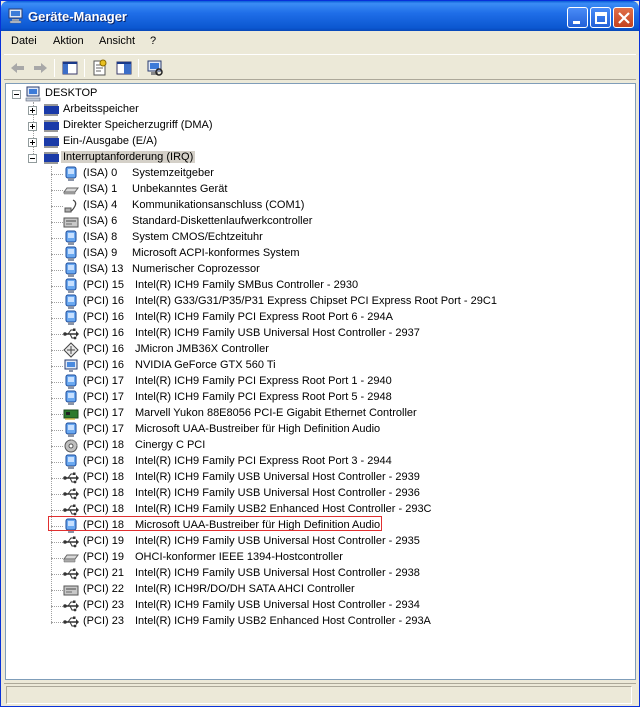  What do you see at coordinates (18, 68) in the screenshot?
I see `back-icon` at bounding box center [18, 68].